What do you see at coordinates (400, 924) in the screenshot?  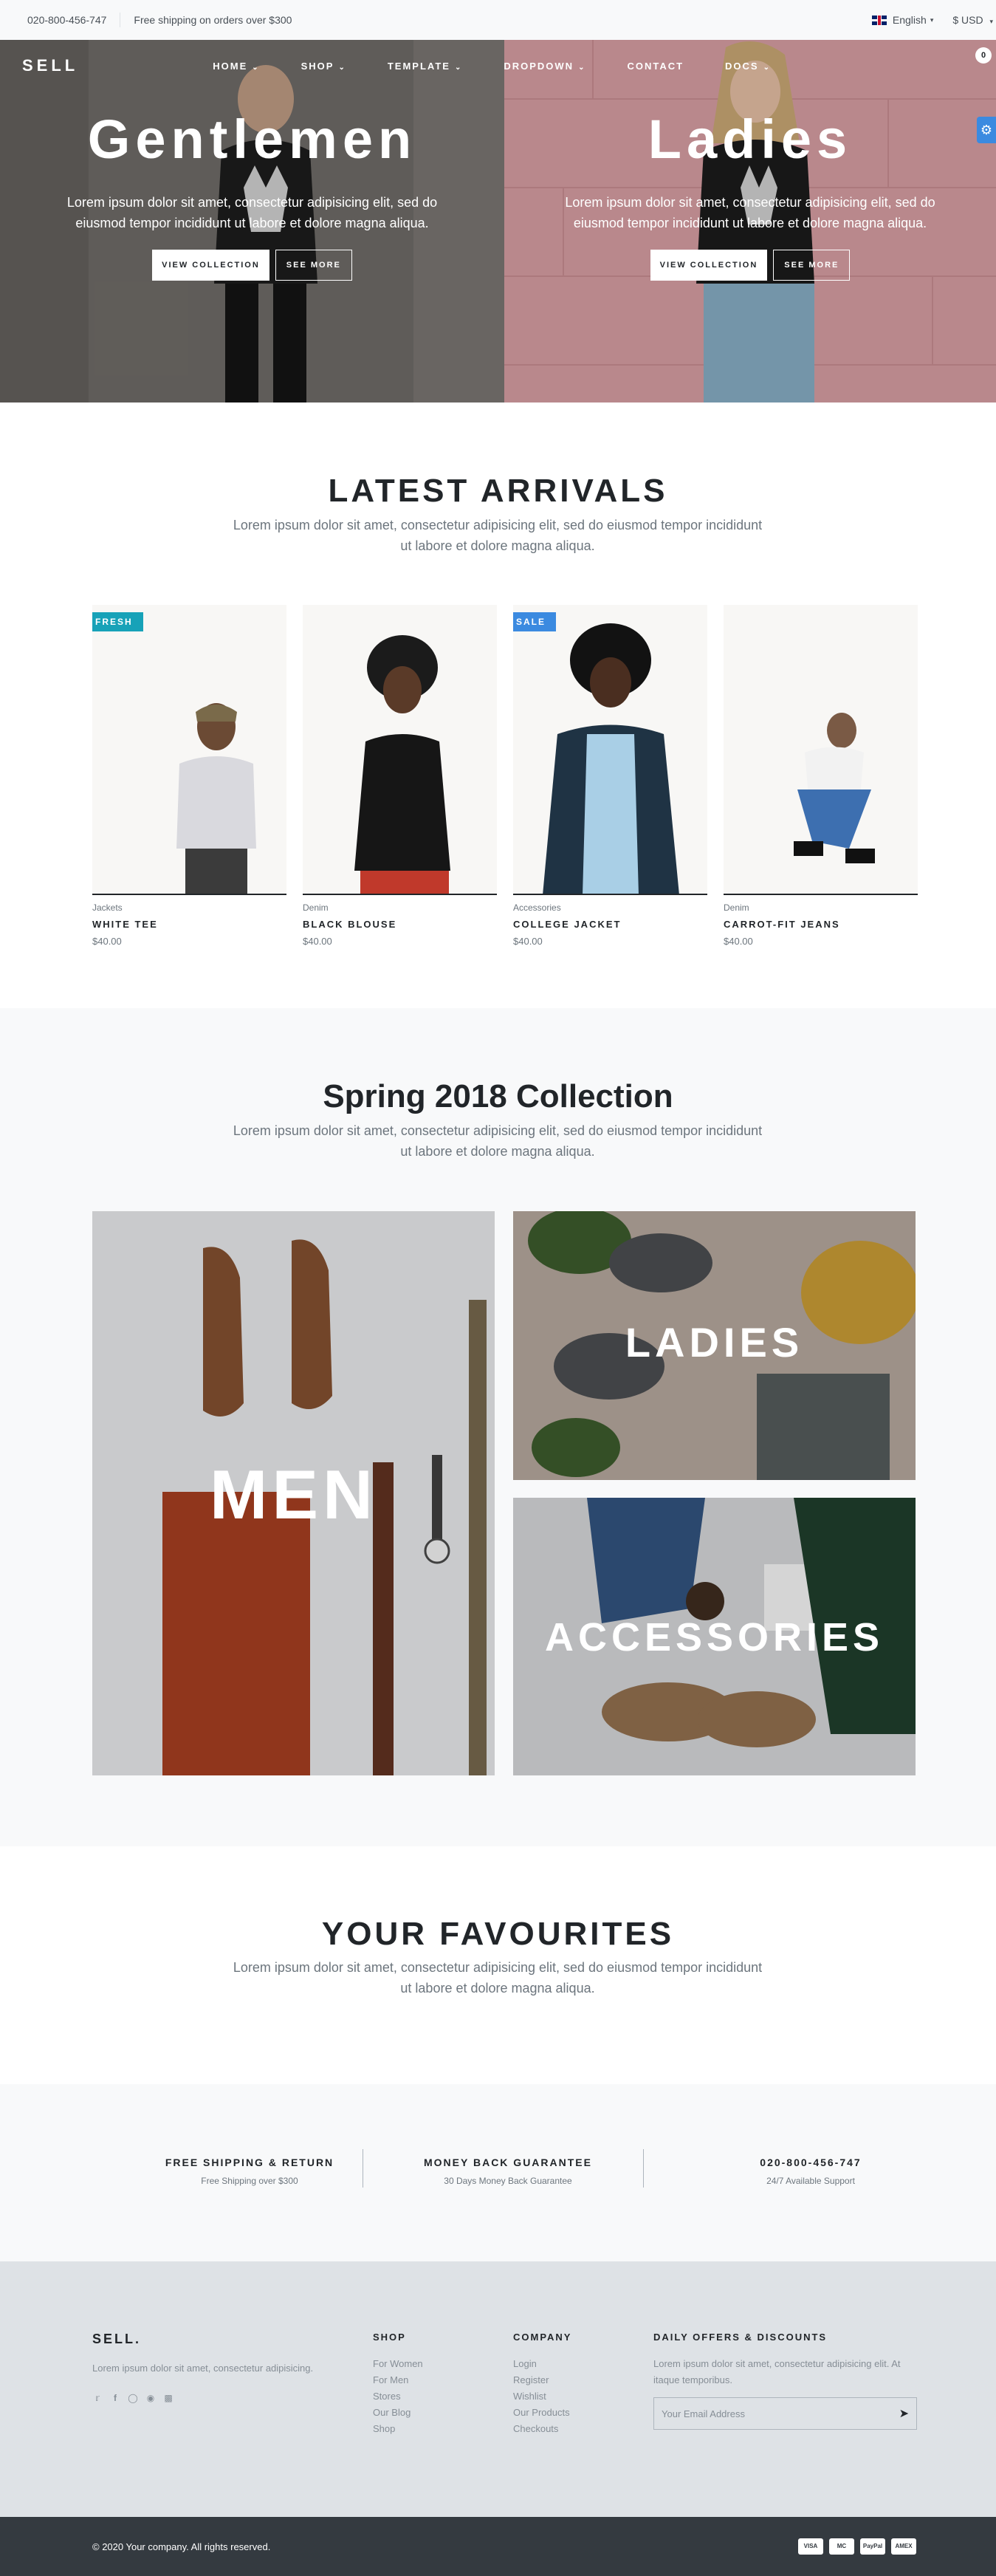 I see `product-name: BLACK BLOUSE` at bounding box center [400, 924].